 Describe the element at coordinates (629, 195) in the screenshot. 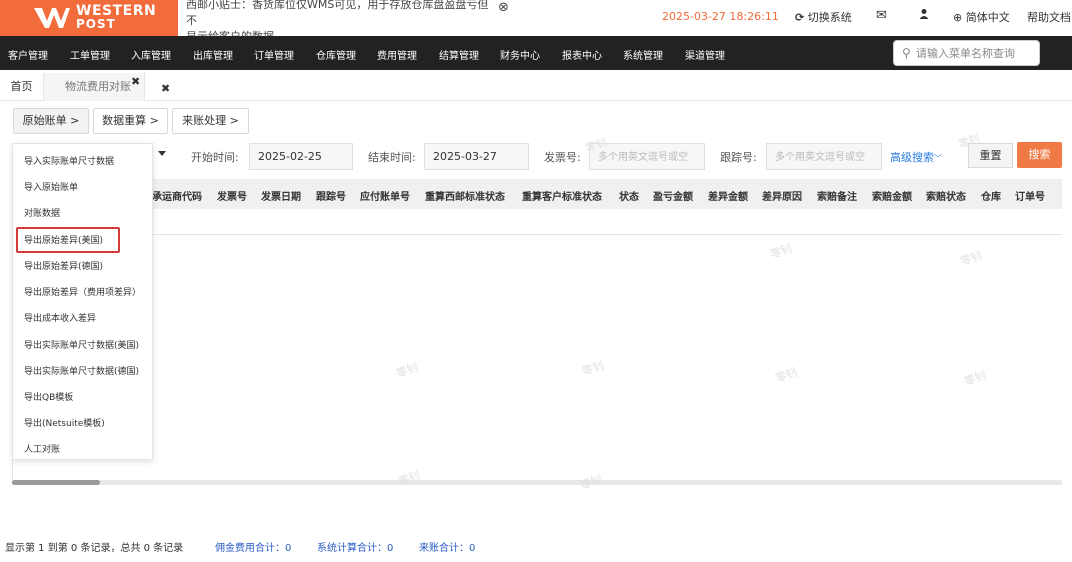

I see `col-status: 状态` at that location.